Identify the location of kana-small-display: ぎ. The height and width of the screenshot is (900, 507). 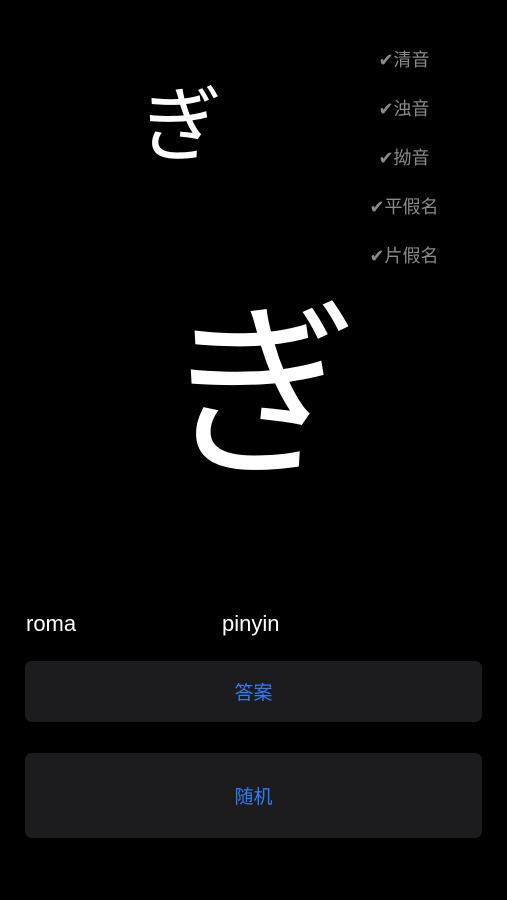
(181, 126).